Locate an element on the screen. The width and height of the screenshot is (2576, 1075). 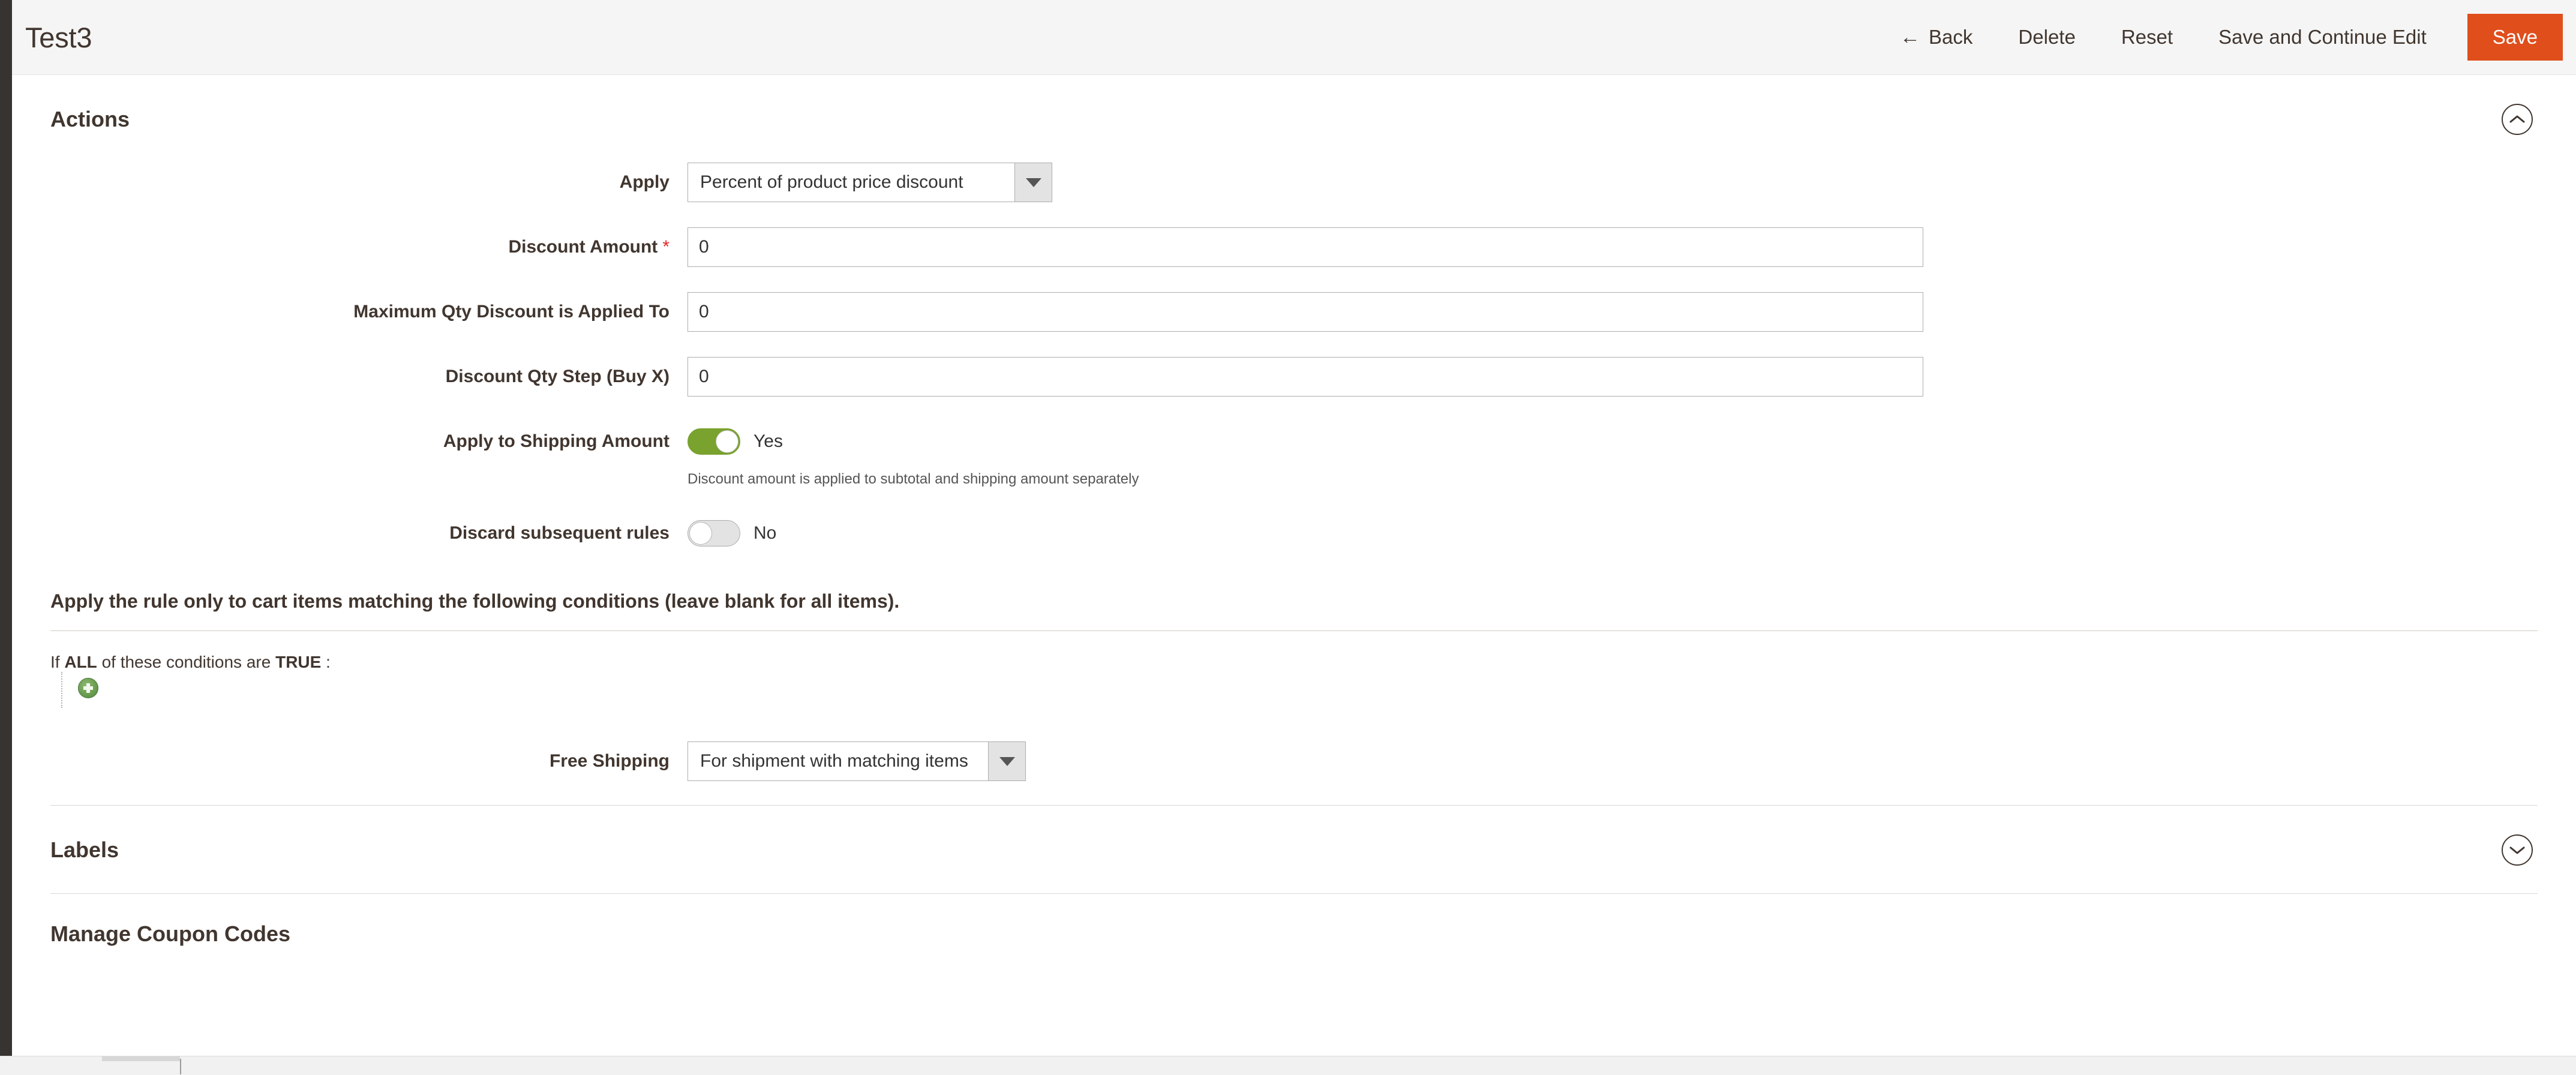
reset-button: Reset is located at coordinates (2147, 38).